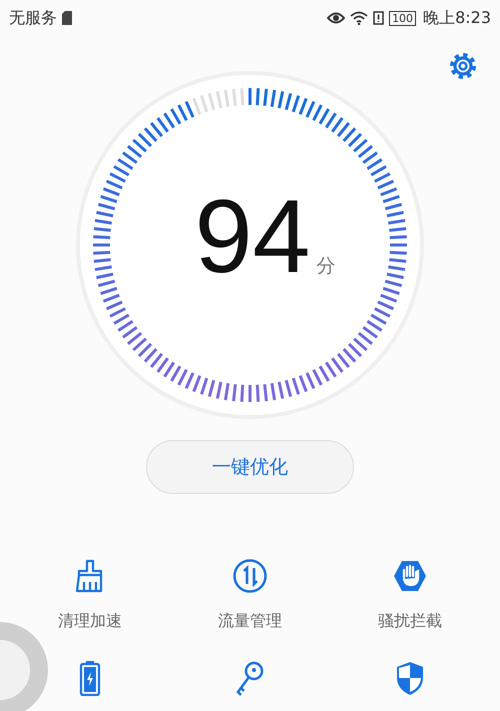  Describe the element at coordinates (336, 18) in the screenshot. I see `eye-icon` at that location.